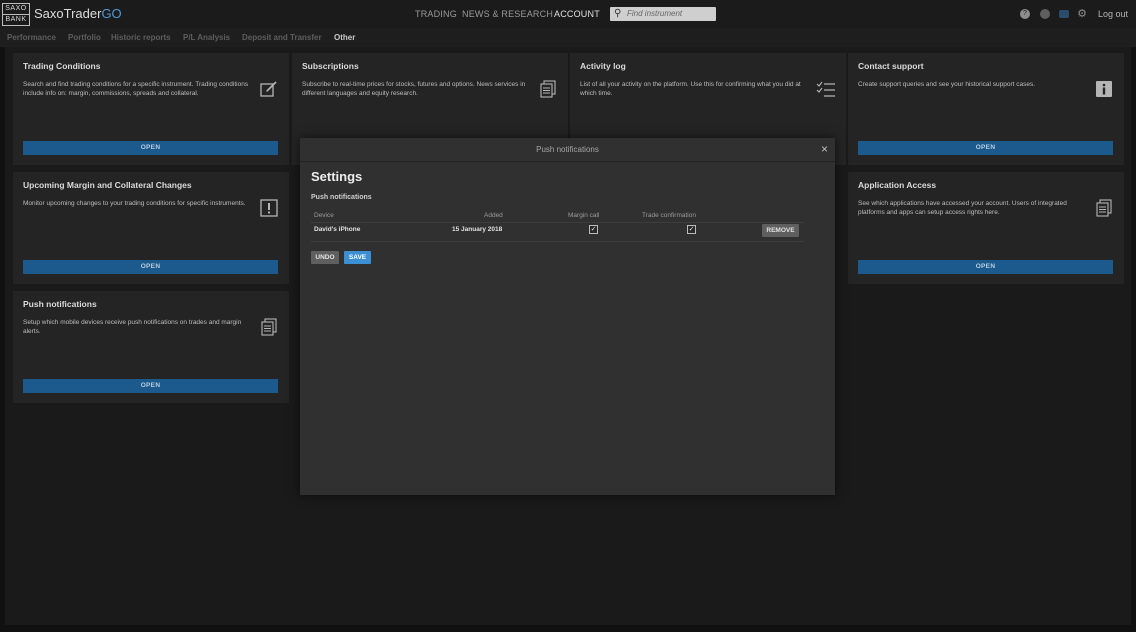 This screenshot has width=1136, height=632. What do you see at coordinates (337, 176) in the screenshot?
I see `settings-heading: Settings` at bounding box center [337, 176].